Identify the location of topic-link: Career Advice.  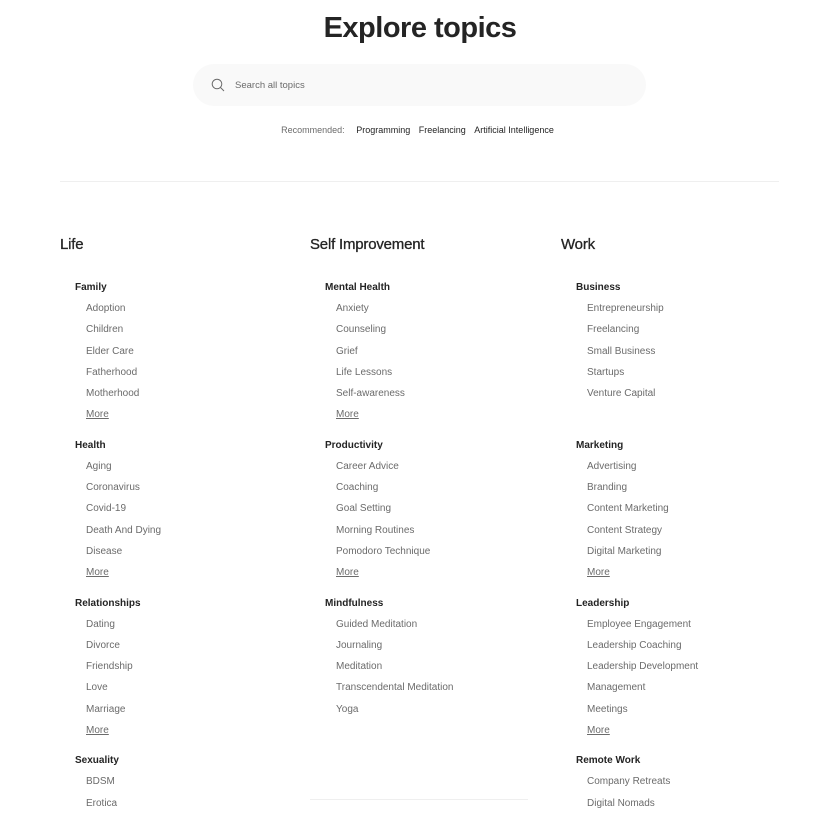
(438, 466).